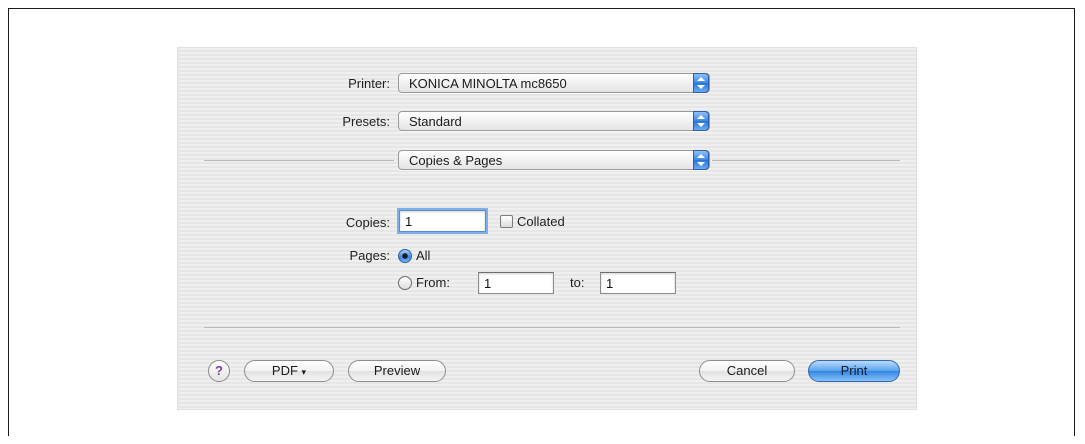 The width and height of the screenshot is (1085, 444). Describe the element at coordinates (456, 160) in the screenshot. I see `panel-value: Copies & Pages` at that location.